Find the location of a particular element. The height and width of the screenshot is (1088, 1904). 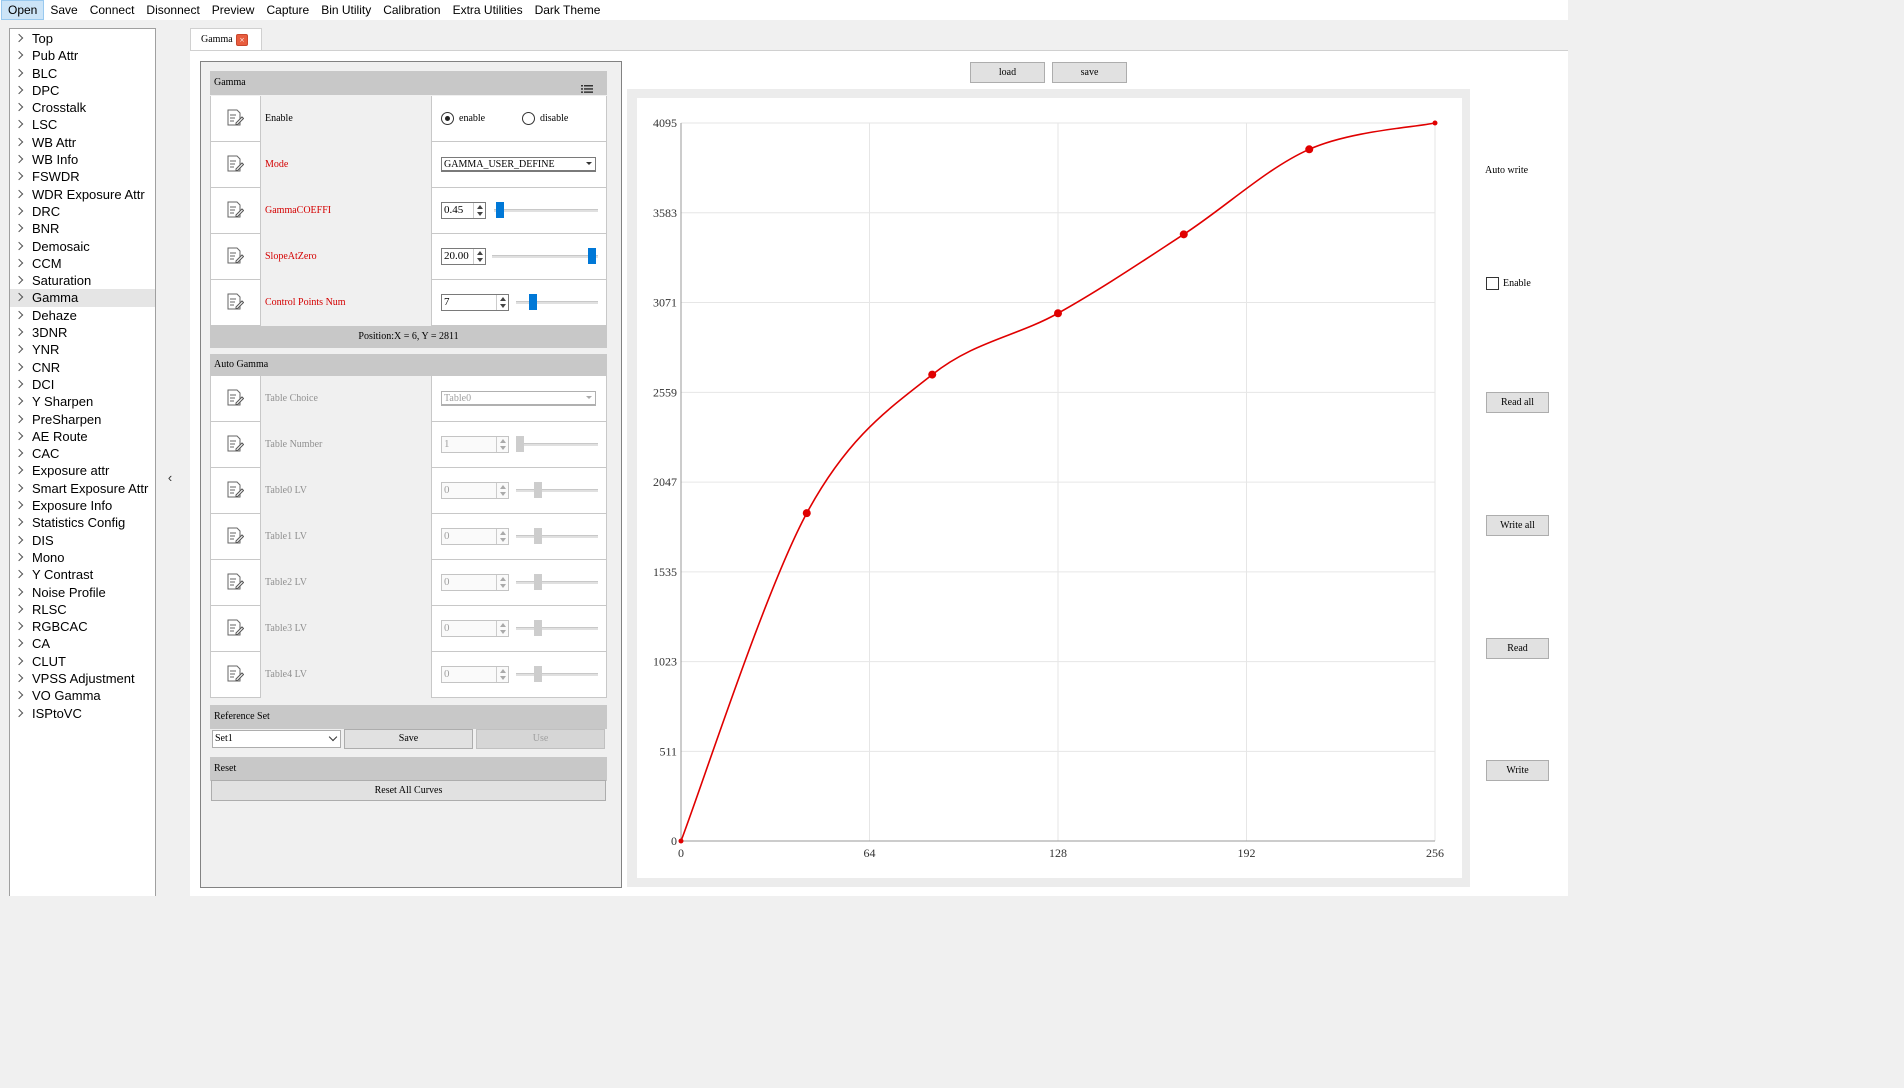

close-tab-icon: × is located at coordinates (242, 40).